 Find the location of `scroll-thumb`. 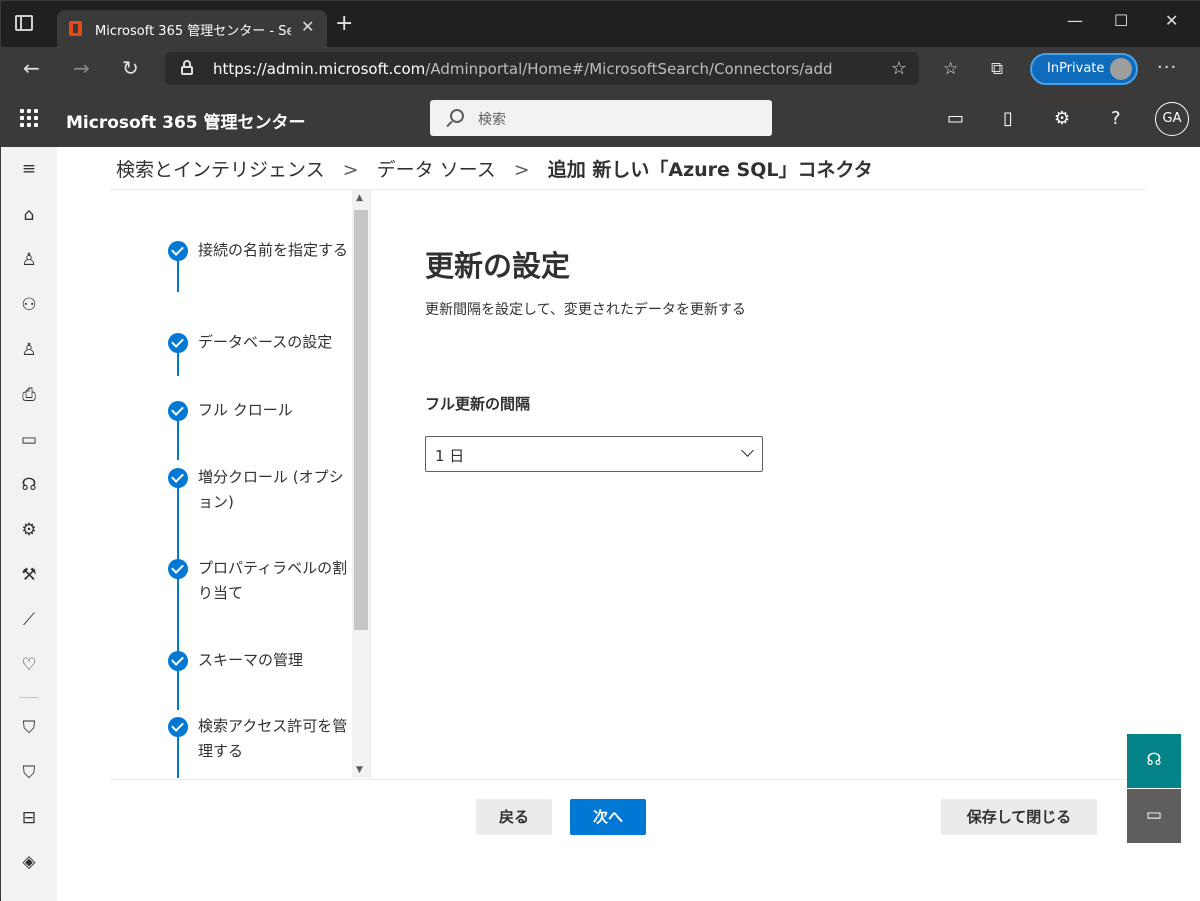

scroll-thumb is located at coordinates (361, 420).